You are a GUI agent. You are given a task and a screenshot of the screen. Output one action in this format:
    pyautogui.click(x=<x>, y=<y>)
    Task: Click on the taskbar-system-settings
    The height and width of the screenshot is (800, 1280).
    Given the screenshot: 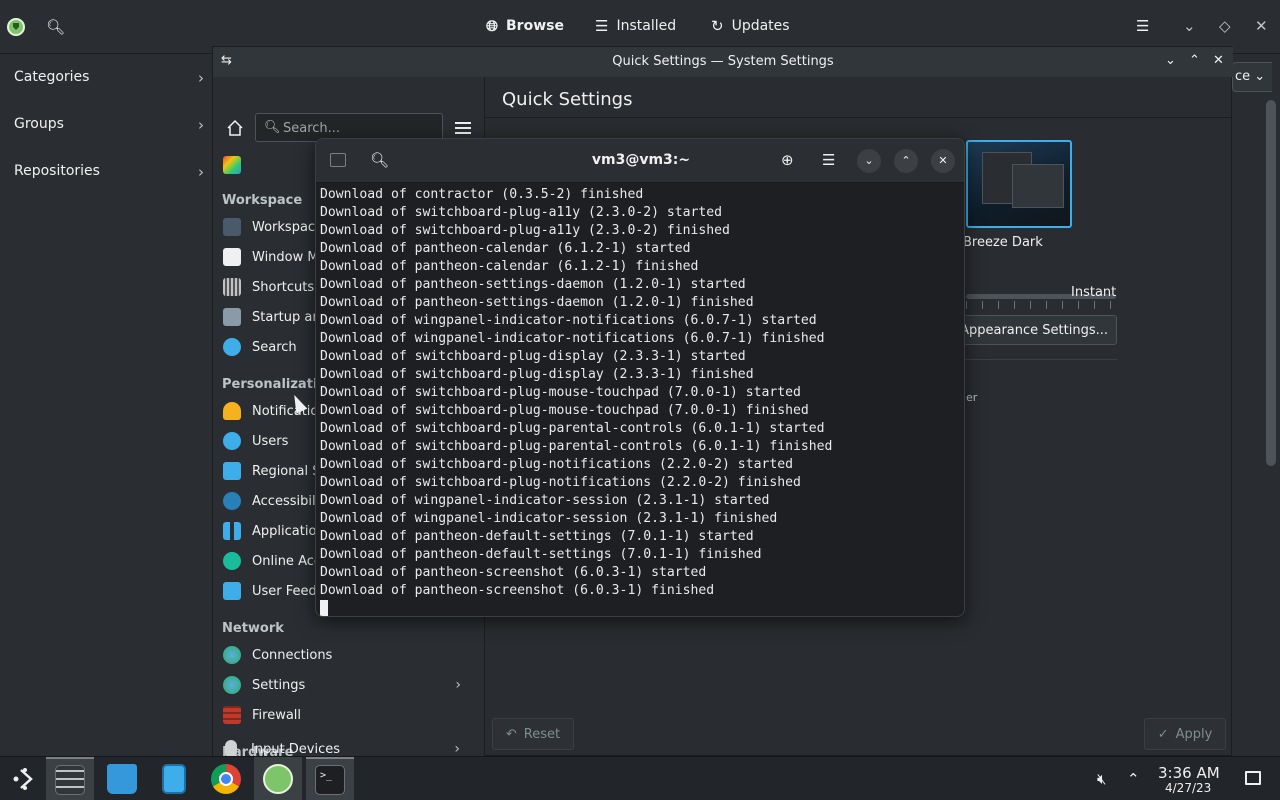 What is the action you would take?
    pyautogui.click(x=70, y=778)
    